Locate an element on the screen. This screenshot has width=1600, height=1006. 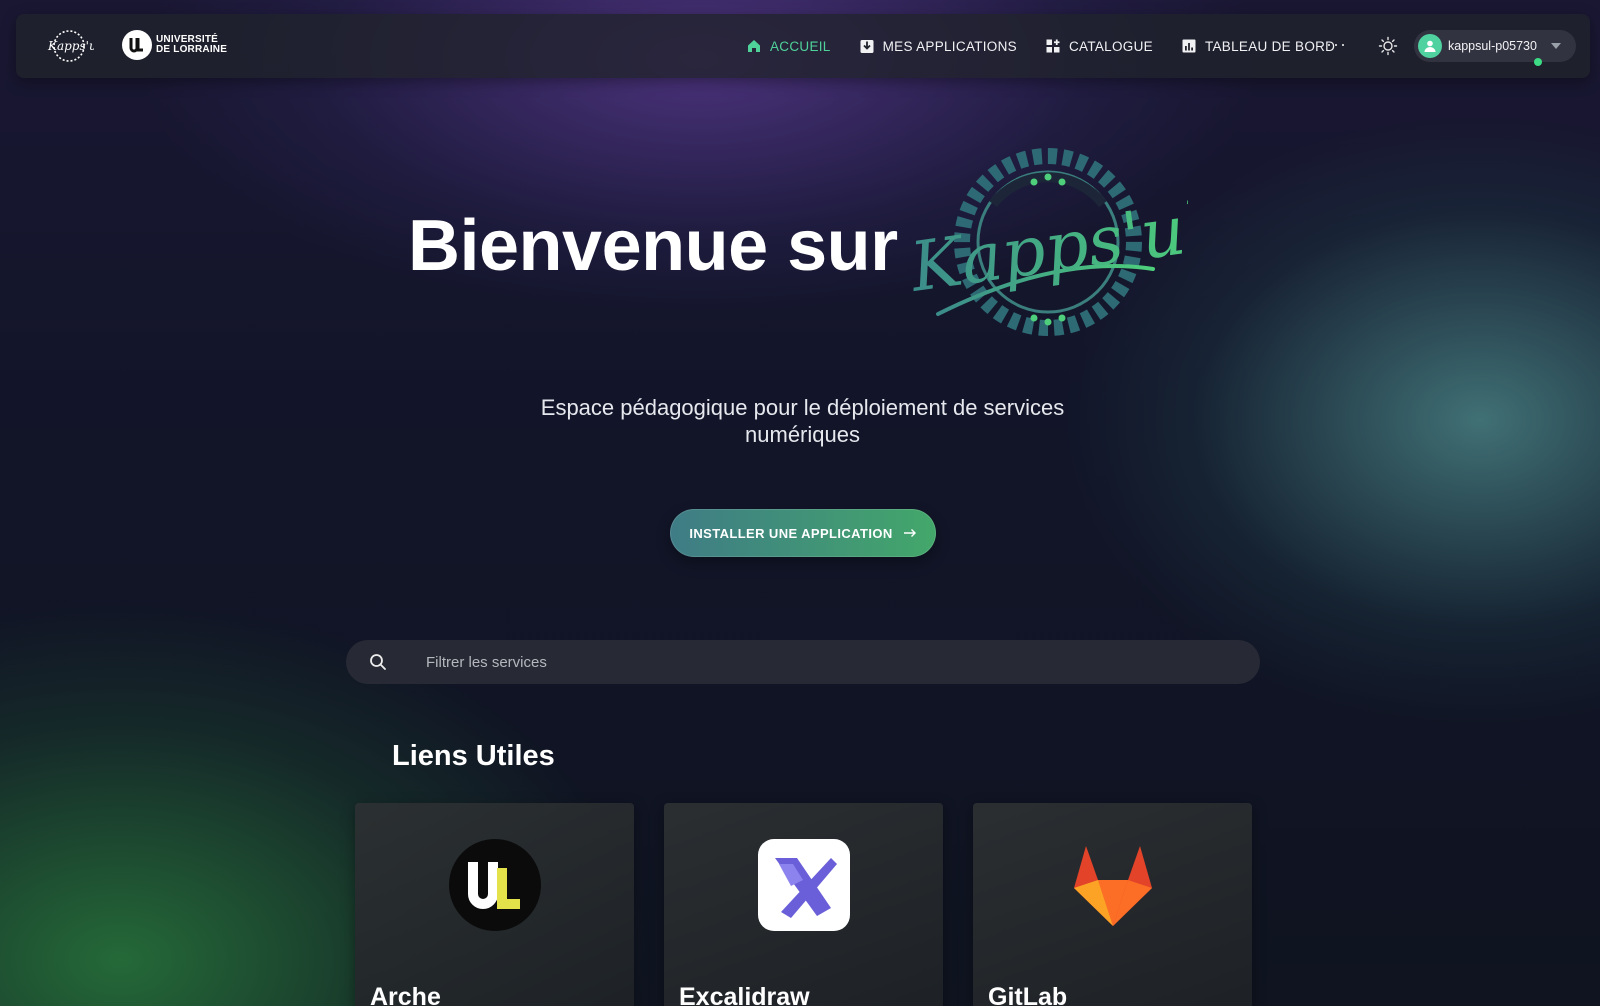
link-card-arche: Arche is located at coordinates (494, 904).